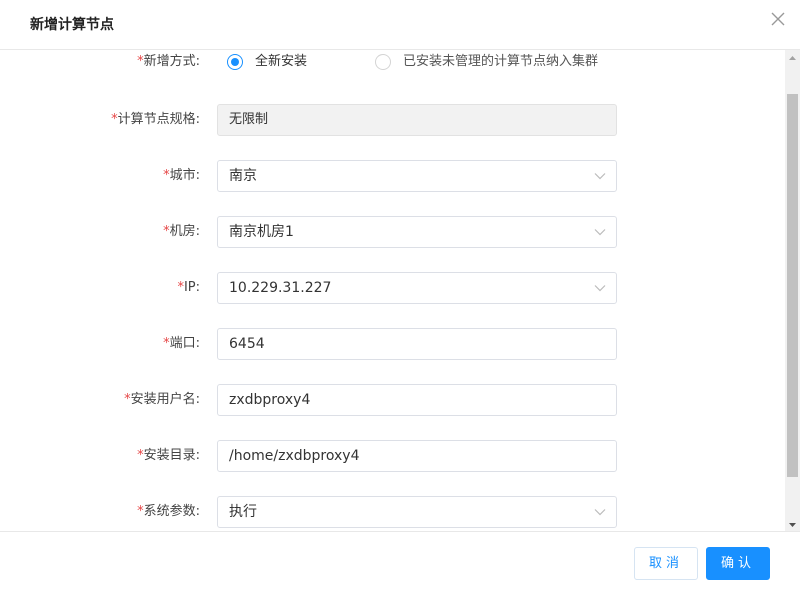 The width and height of the screenshot is (800, 597). What do you see at coordinates (155, 119) in the screenshot?
I see `spec-label: *计算节点规格:` at bounding box center [155, 119].